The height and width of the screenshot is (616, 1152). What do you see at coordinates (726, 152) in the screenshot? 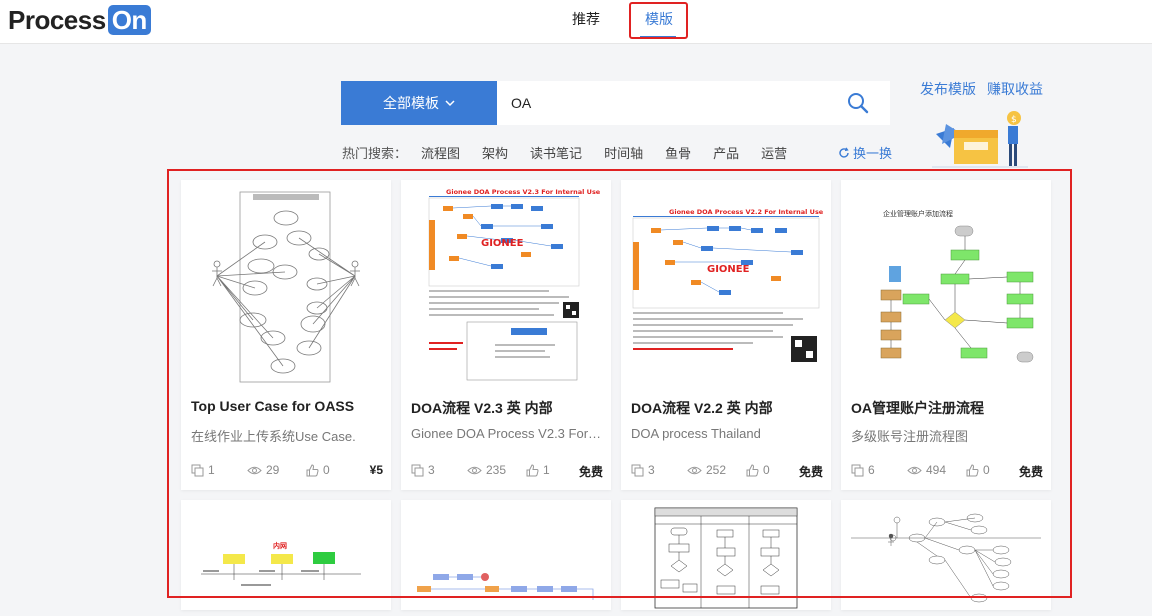
I see `hot-keyword: 产品` at bounding box center [726, 152].